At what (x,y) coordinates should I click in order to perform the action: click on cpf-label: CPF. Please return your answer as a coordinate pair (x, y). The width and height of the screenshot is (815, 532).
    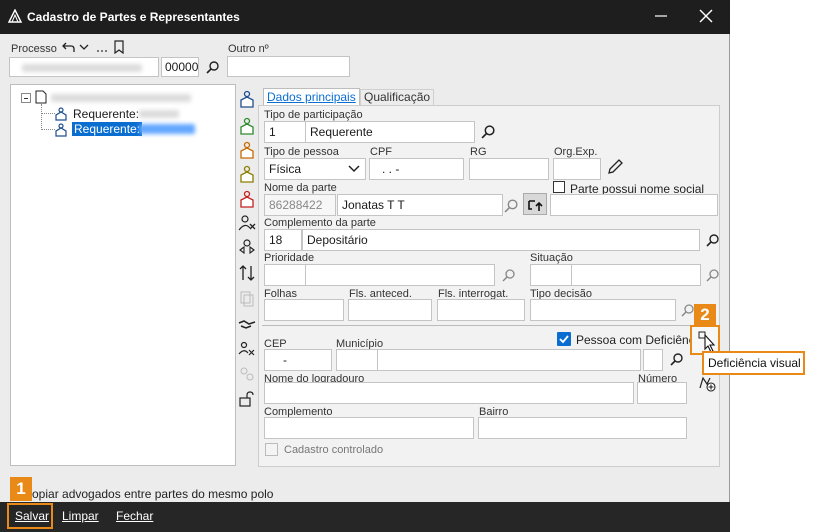
    Looking at the image, I should click on (381, 152).